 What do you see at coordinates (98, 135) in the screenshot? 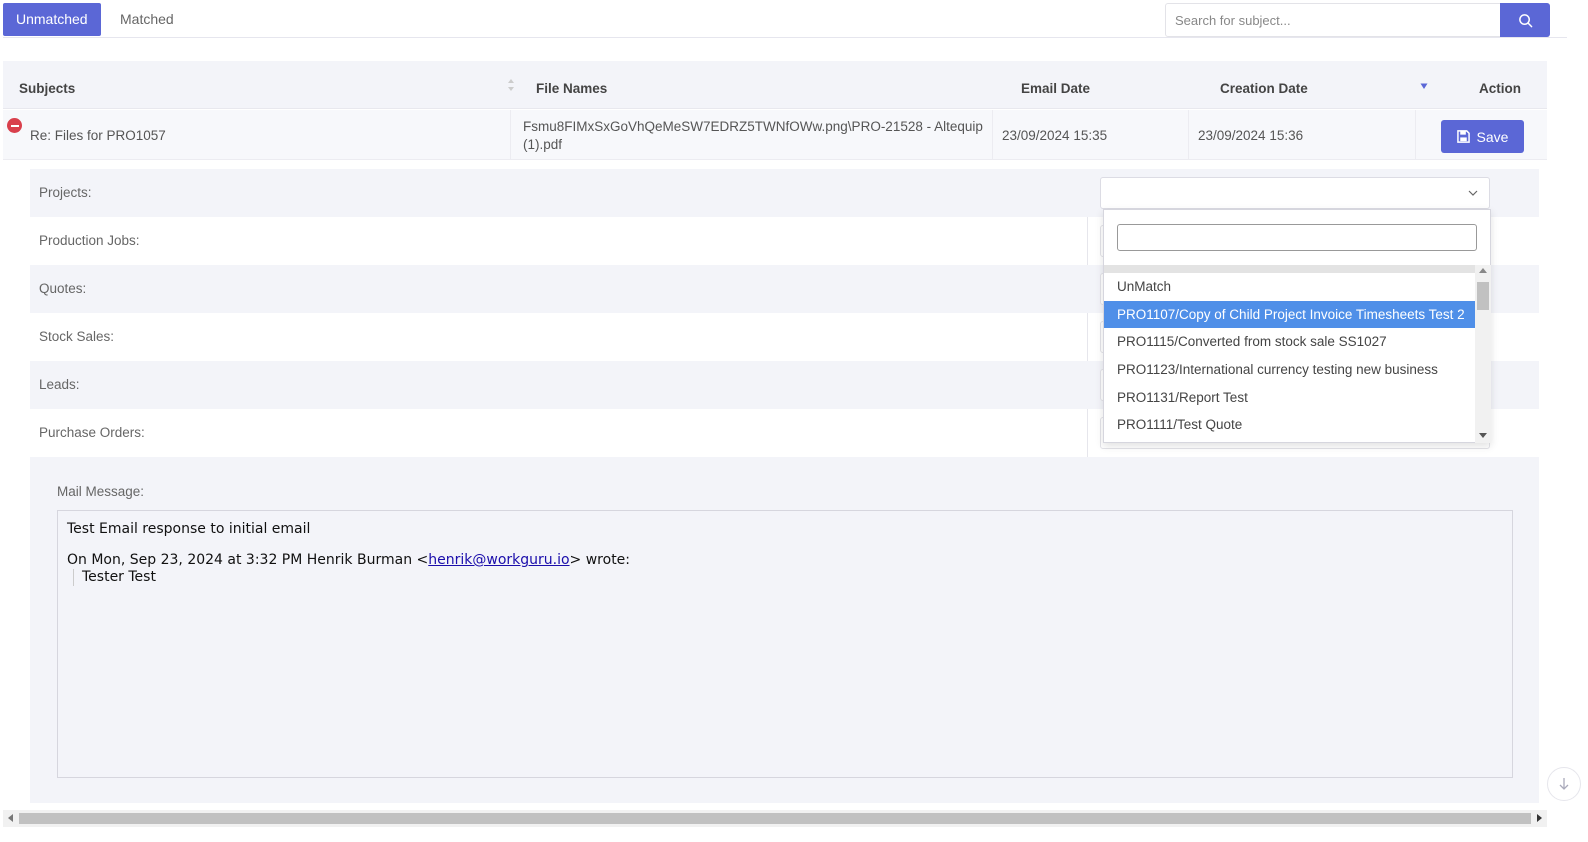
I see `row-subject: Re: Files for PRO1057` at bounding box center [98, 135].